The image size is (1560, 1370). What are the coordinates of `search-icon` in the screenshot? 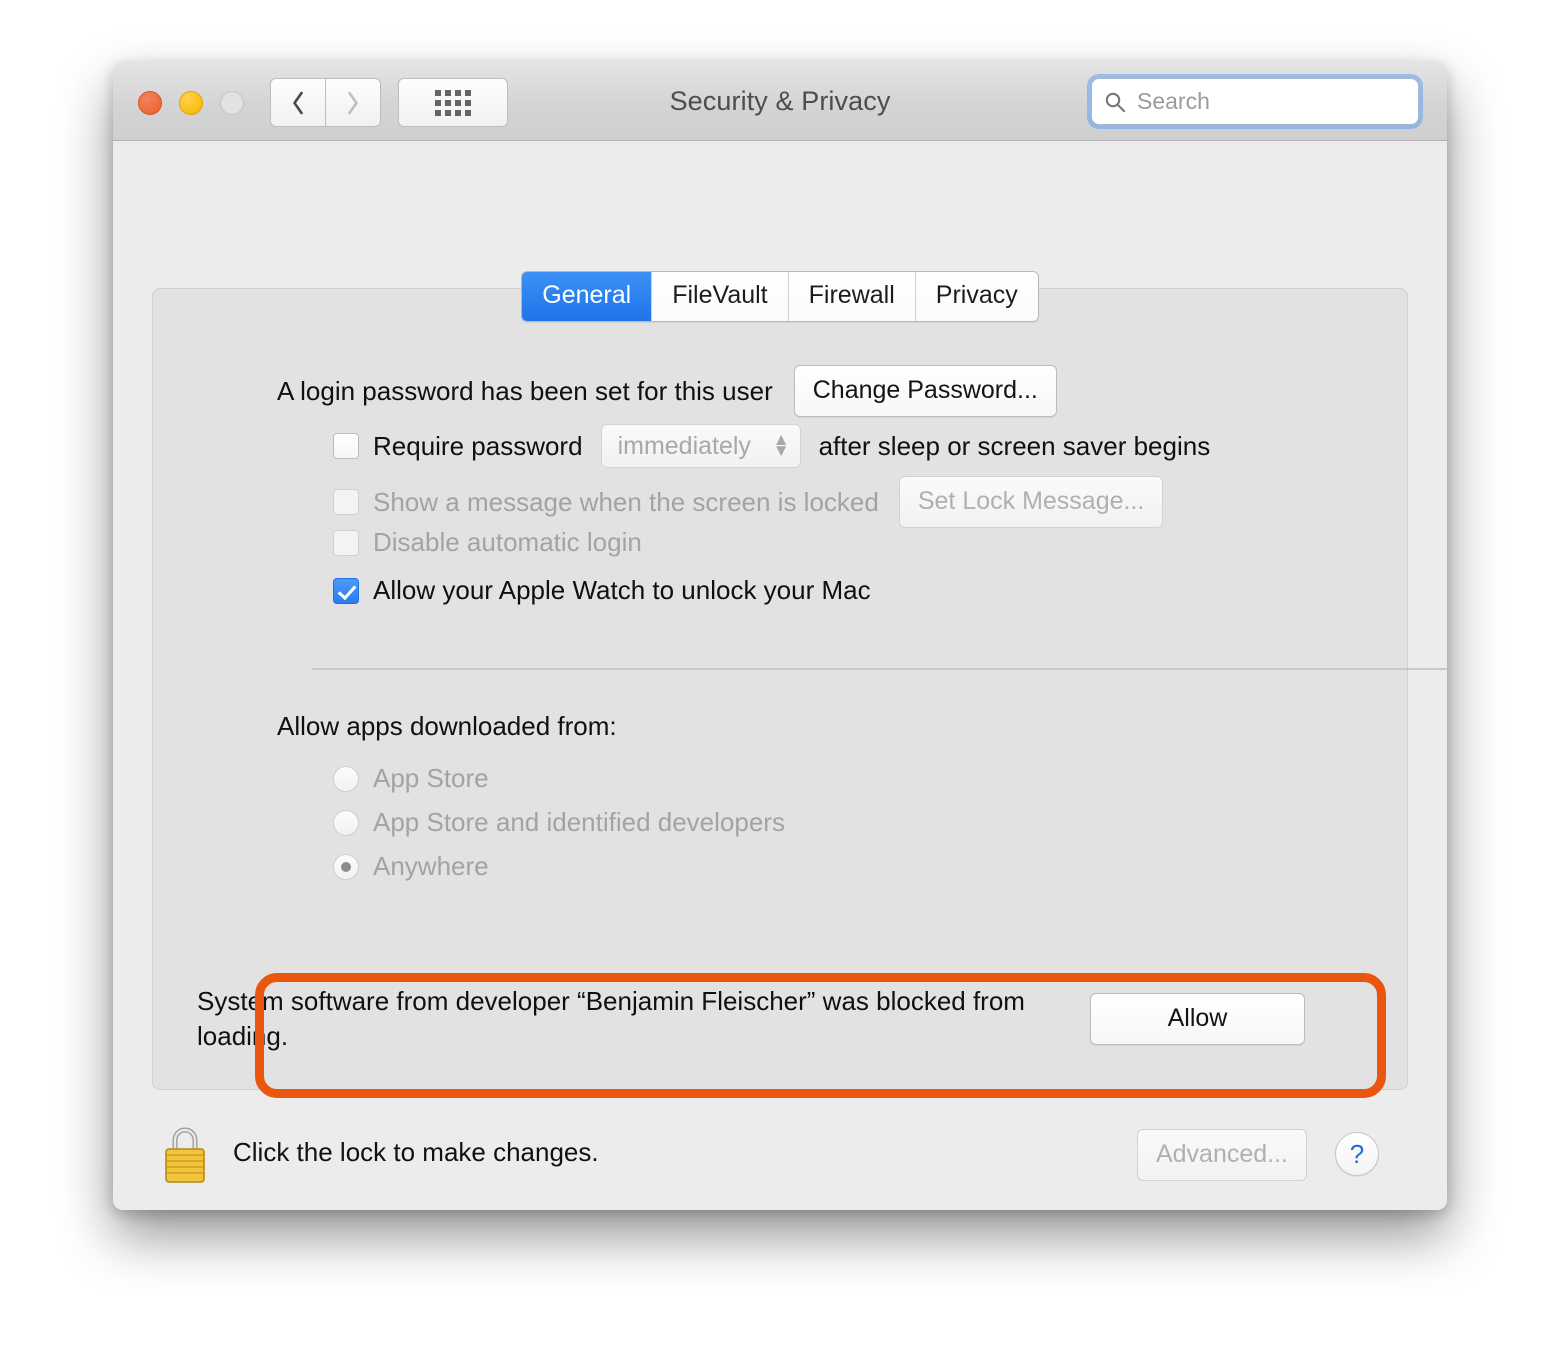 It's located at (1115, 102).